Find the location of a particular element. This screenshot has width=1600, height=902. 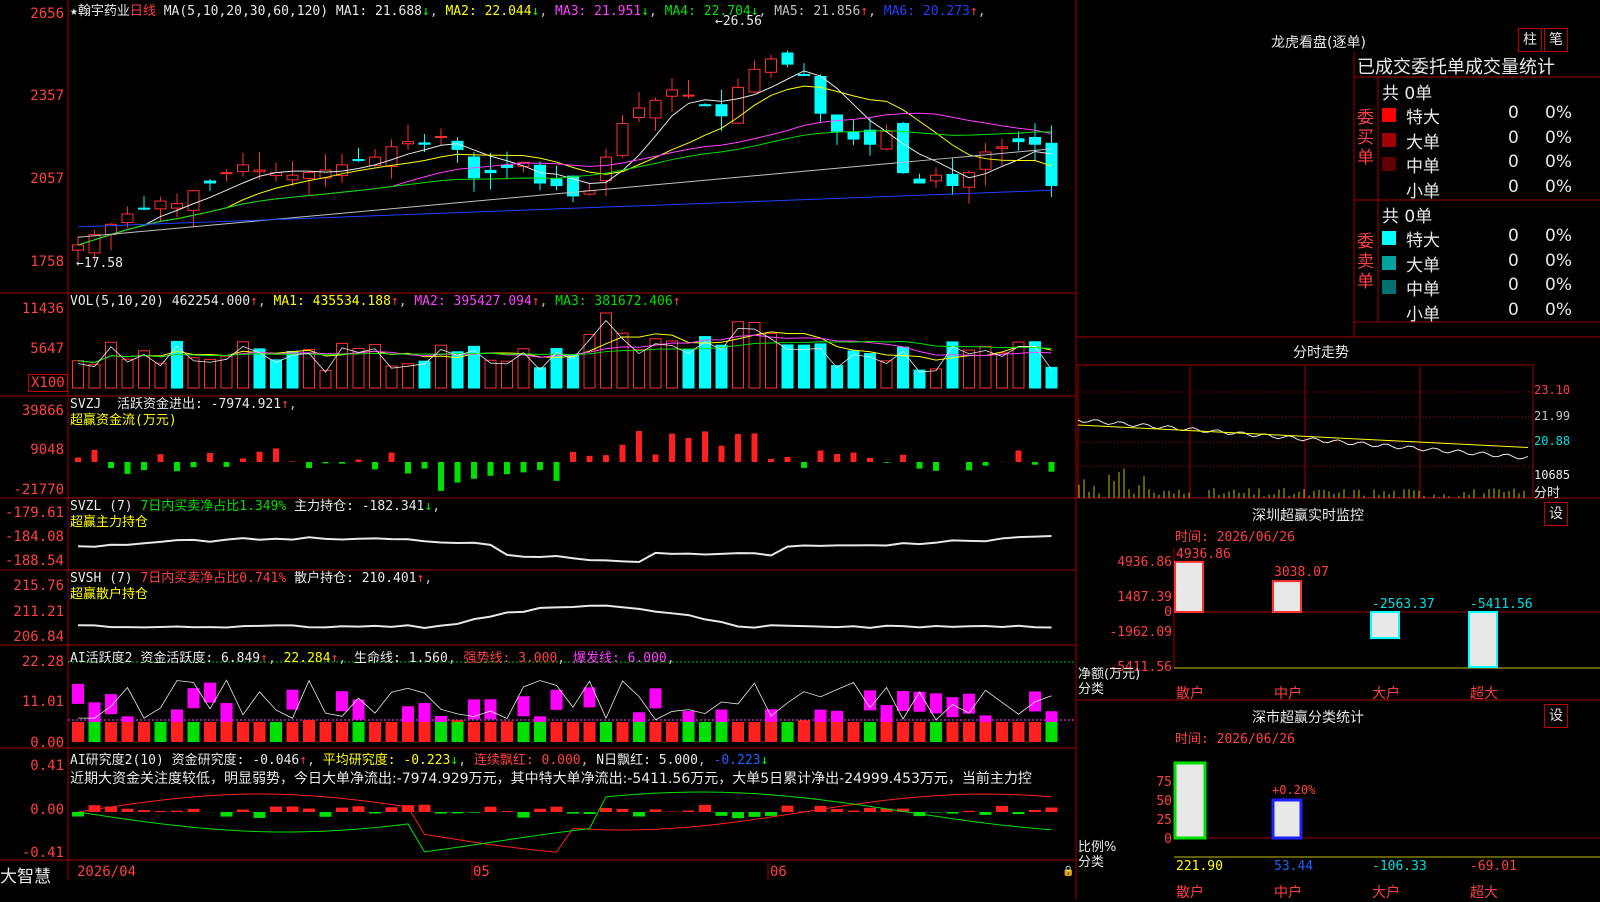

classify-settings-button: 设 is located at coordinates (1556, 716).